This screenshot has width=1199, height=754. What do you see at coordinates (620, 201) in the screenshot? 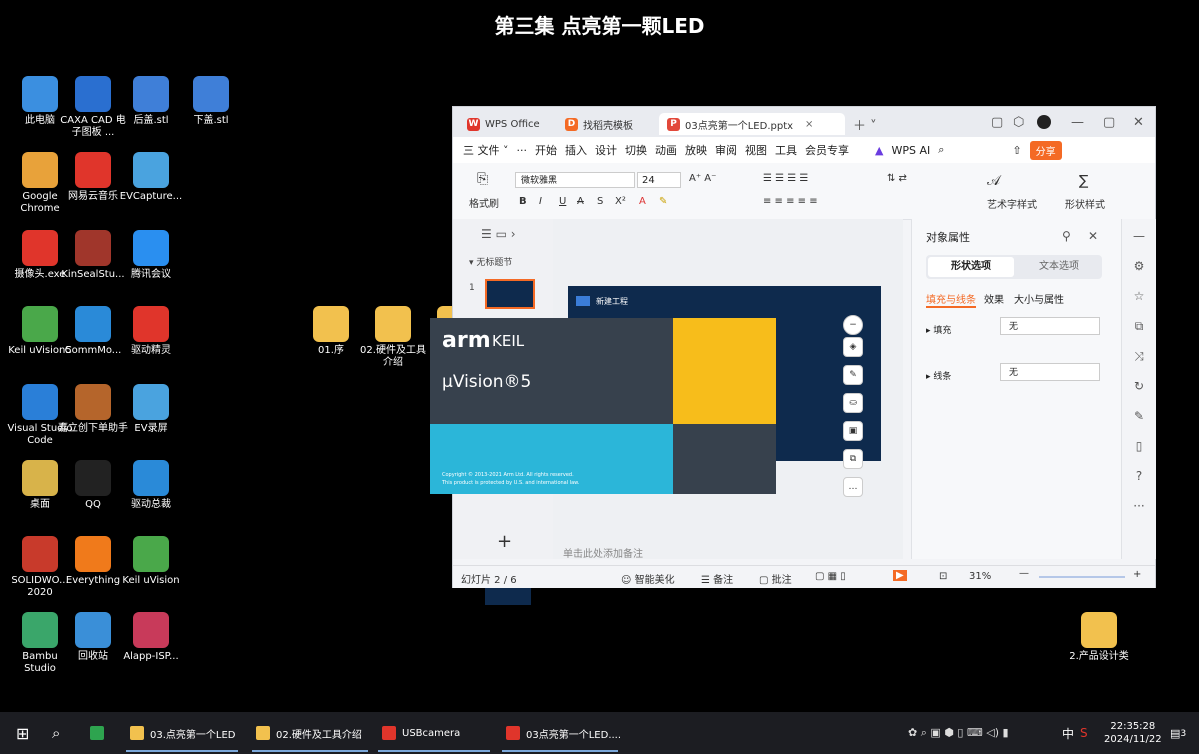
I see `superscript-icon: X²` at bounding box center [620, 201].